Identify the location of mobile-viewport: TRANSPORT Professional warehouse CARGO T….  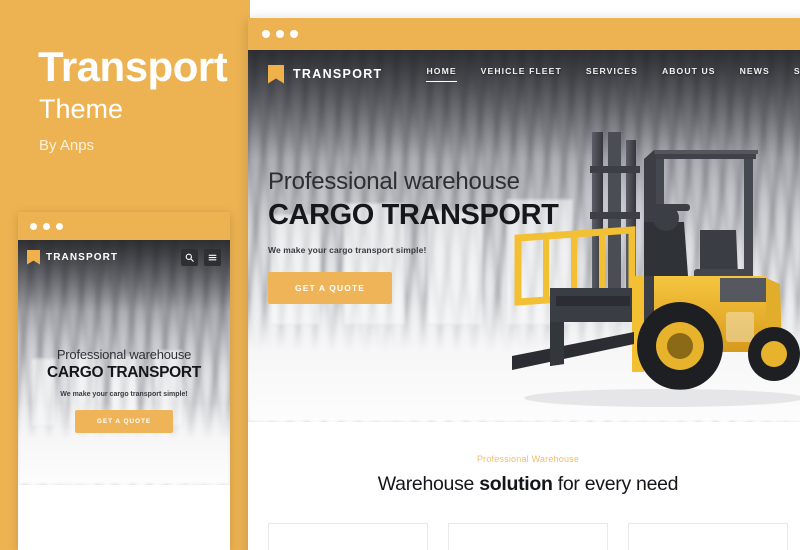
(124, 395).